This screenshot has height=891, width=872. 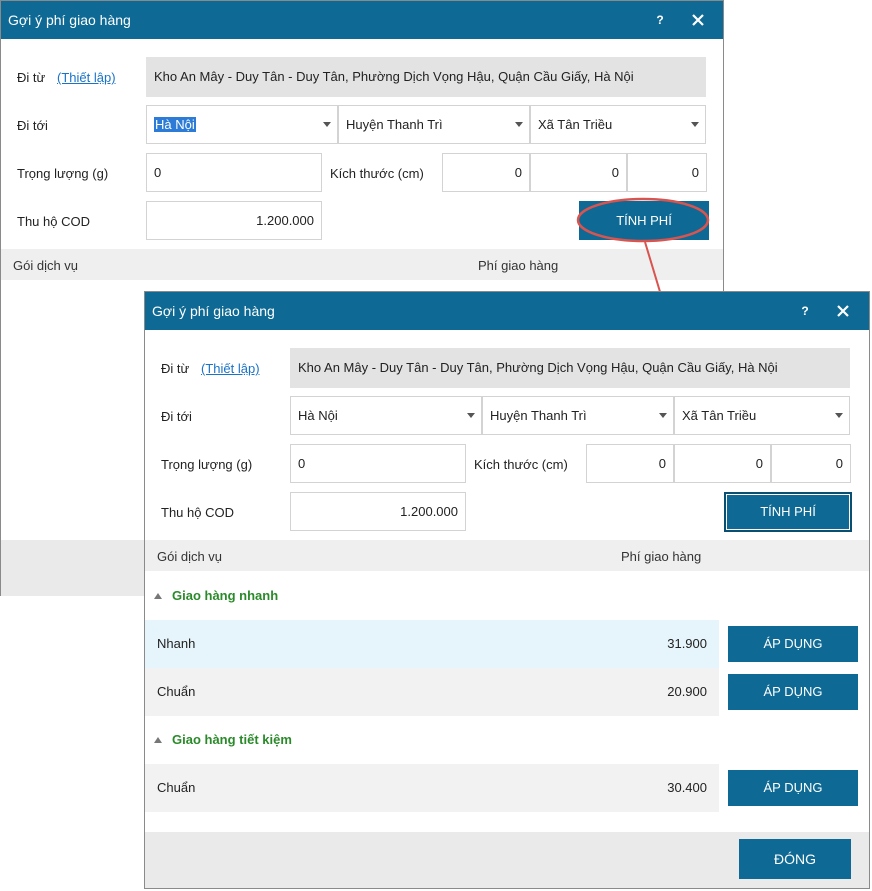 What do you see at coordinates (507, 860) in the screenshot?
I see `footer-bar: ĐÓNG` at bounding box center [507, 860].